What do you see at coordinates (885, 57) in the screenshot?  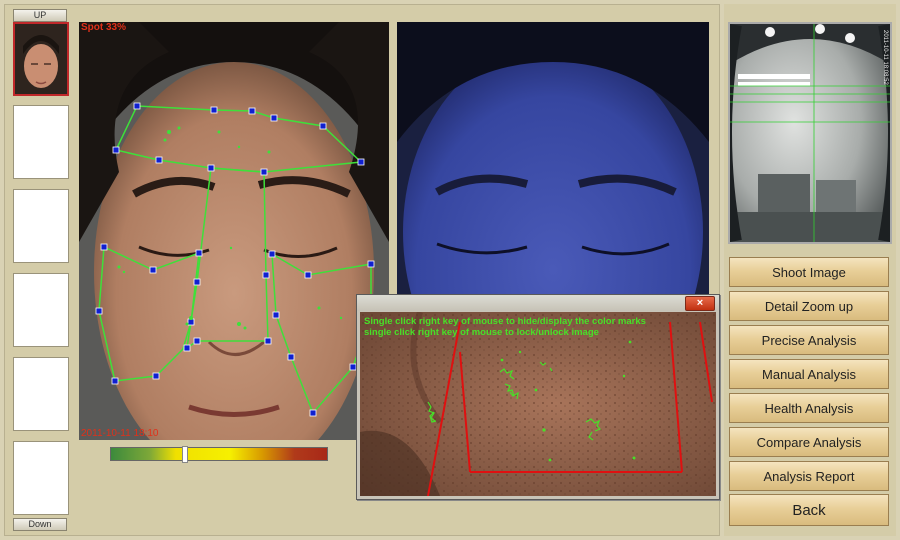 I see `camera-timestamp: 2011-10-11 18:08:52` at bounding box center [885, 57].